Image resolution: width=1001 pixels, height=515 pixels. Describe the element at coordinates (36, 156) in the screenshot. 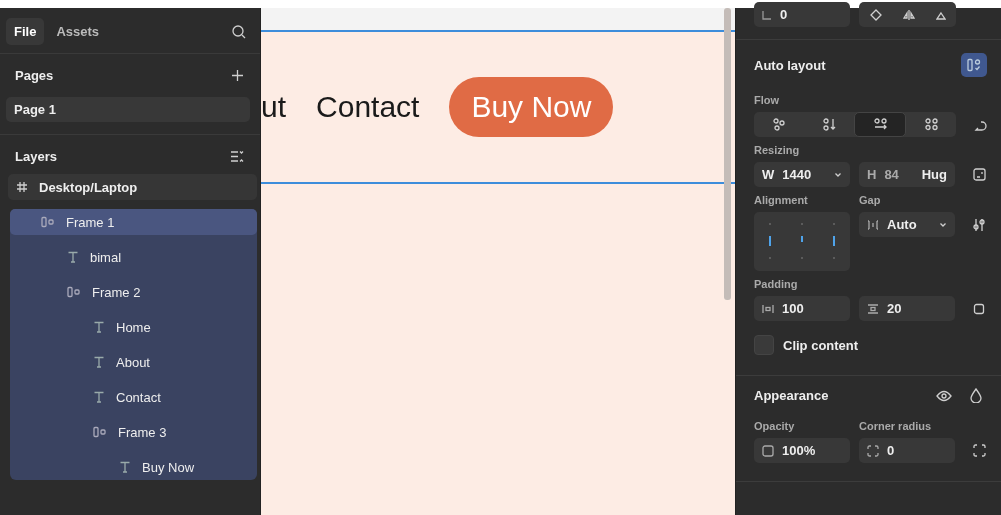

I see `section-title: Layers` at that location.